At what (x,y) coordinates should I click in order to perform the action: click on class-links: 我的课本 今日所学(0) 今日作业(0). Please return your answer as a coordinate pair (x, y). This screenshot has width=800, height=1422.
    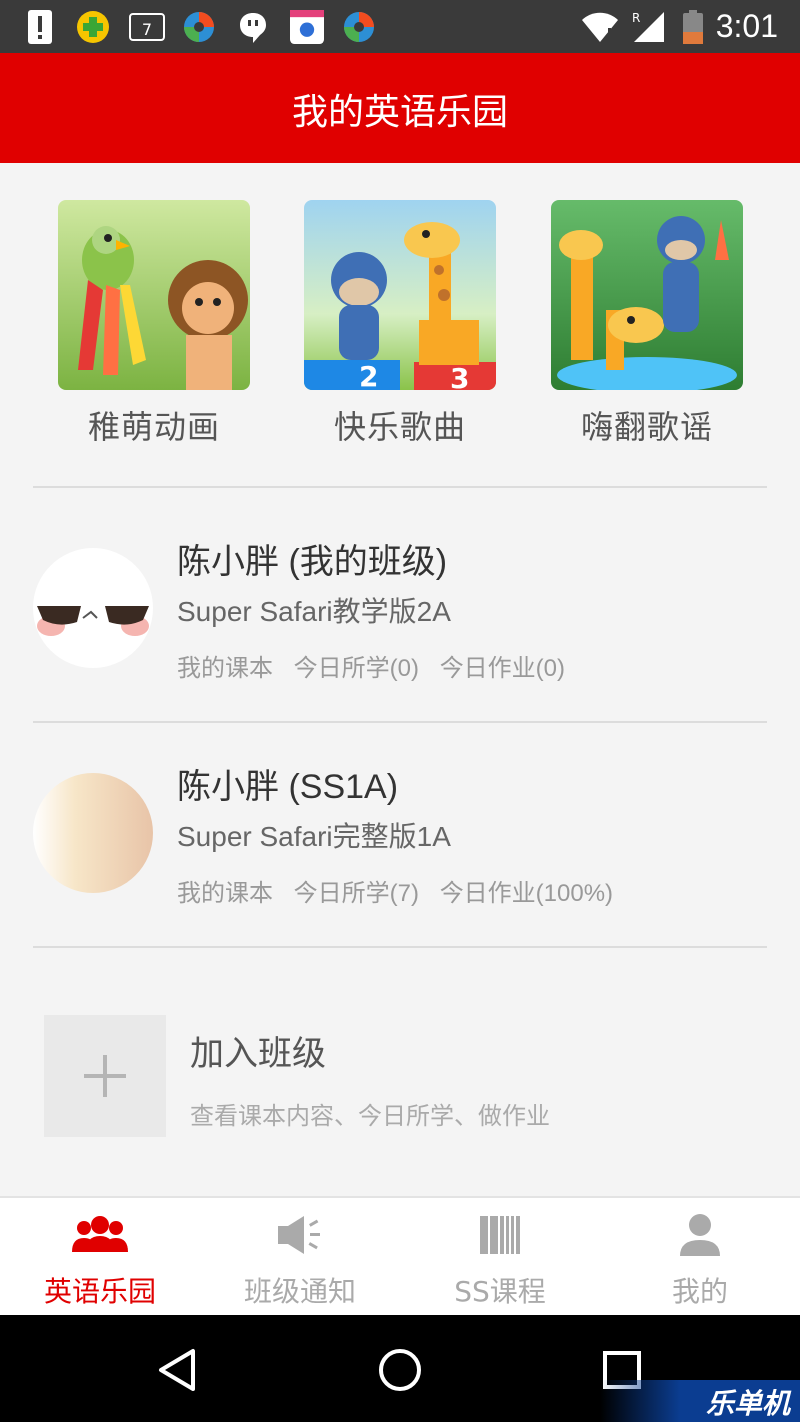
    Looking at the image, I should click on (378, 665).